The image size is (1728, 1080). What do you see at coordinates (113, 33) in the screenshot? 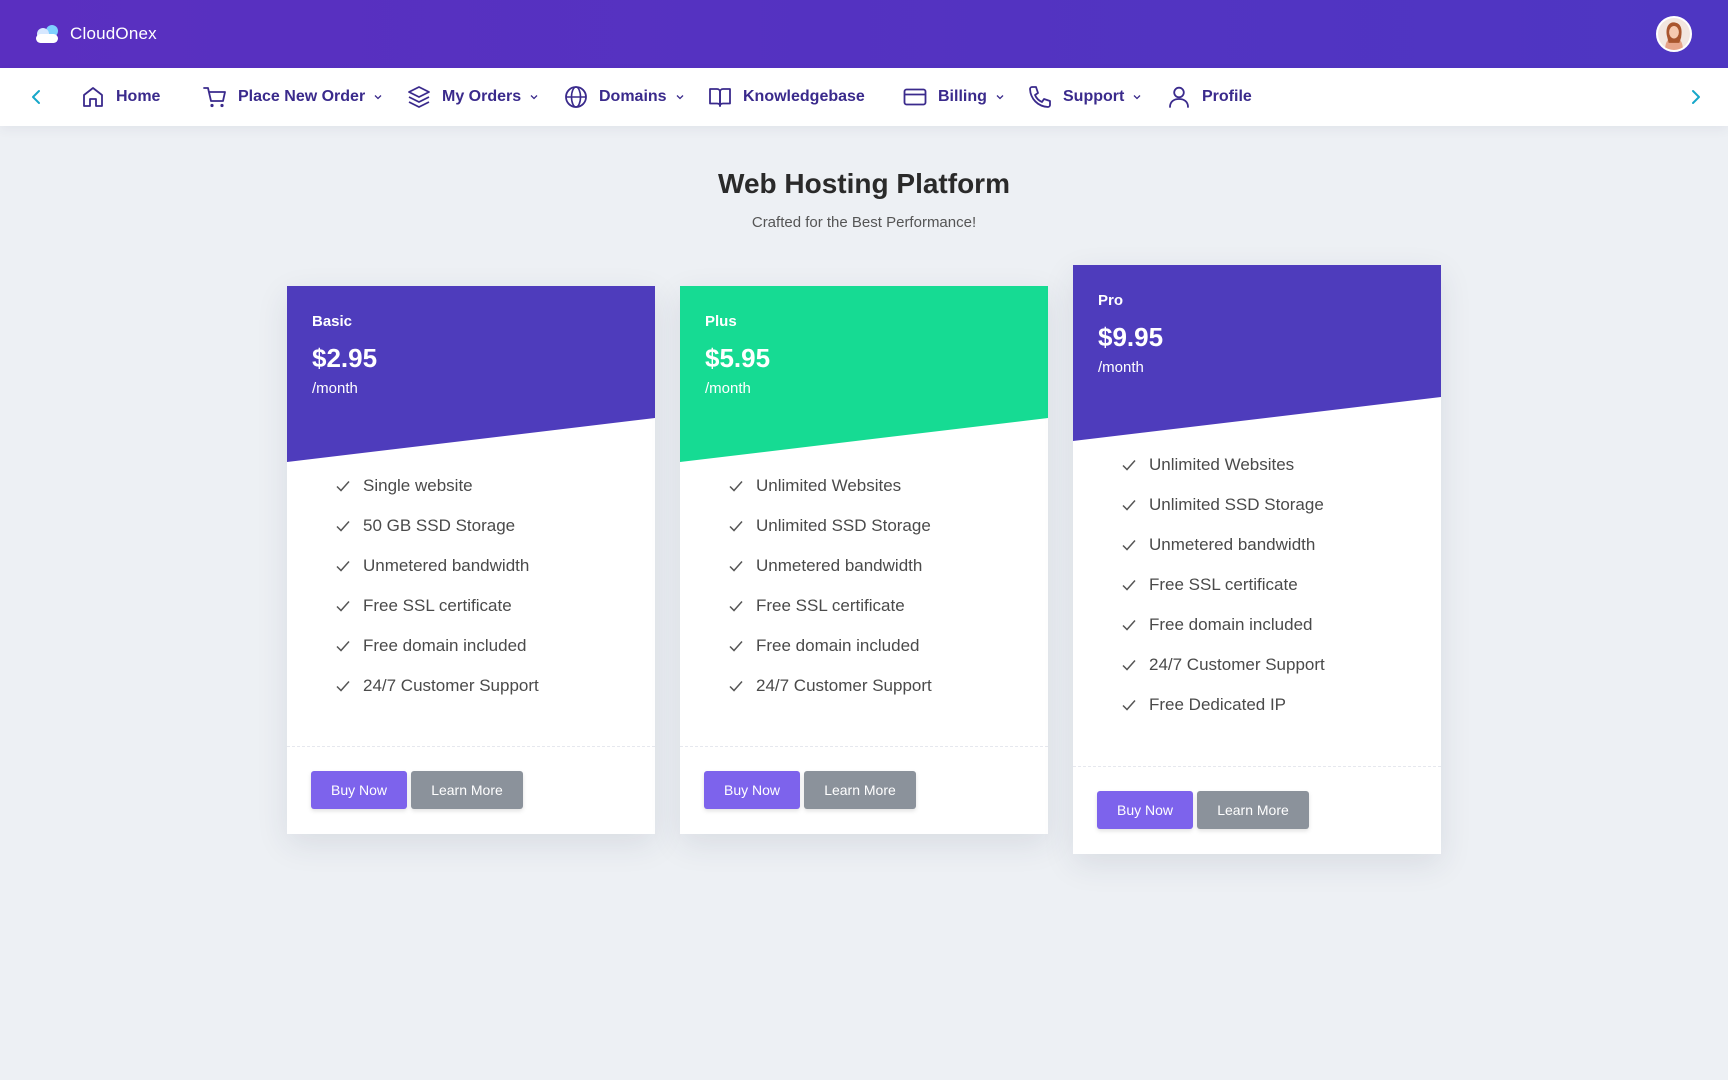
I see `brand-name: CloudOnex` at bounding box center [113, 33].